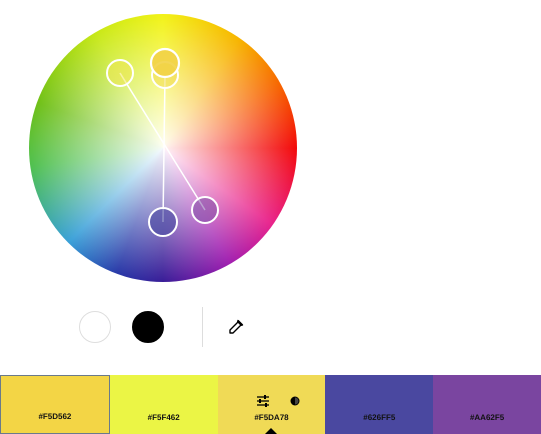 Image resolution: width=541 pixels, height=434 pixels. Describe the element at coordinates (295, 401) in the screenshot. I see `contrast-icon` at that location.